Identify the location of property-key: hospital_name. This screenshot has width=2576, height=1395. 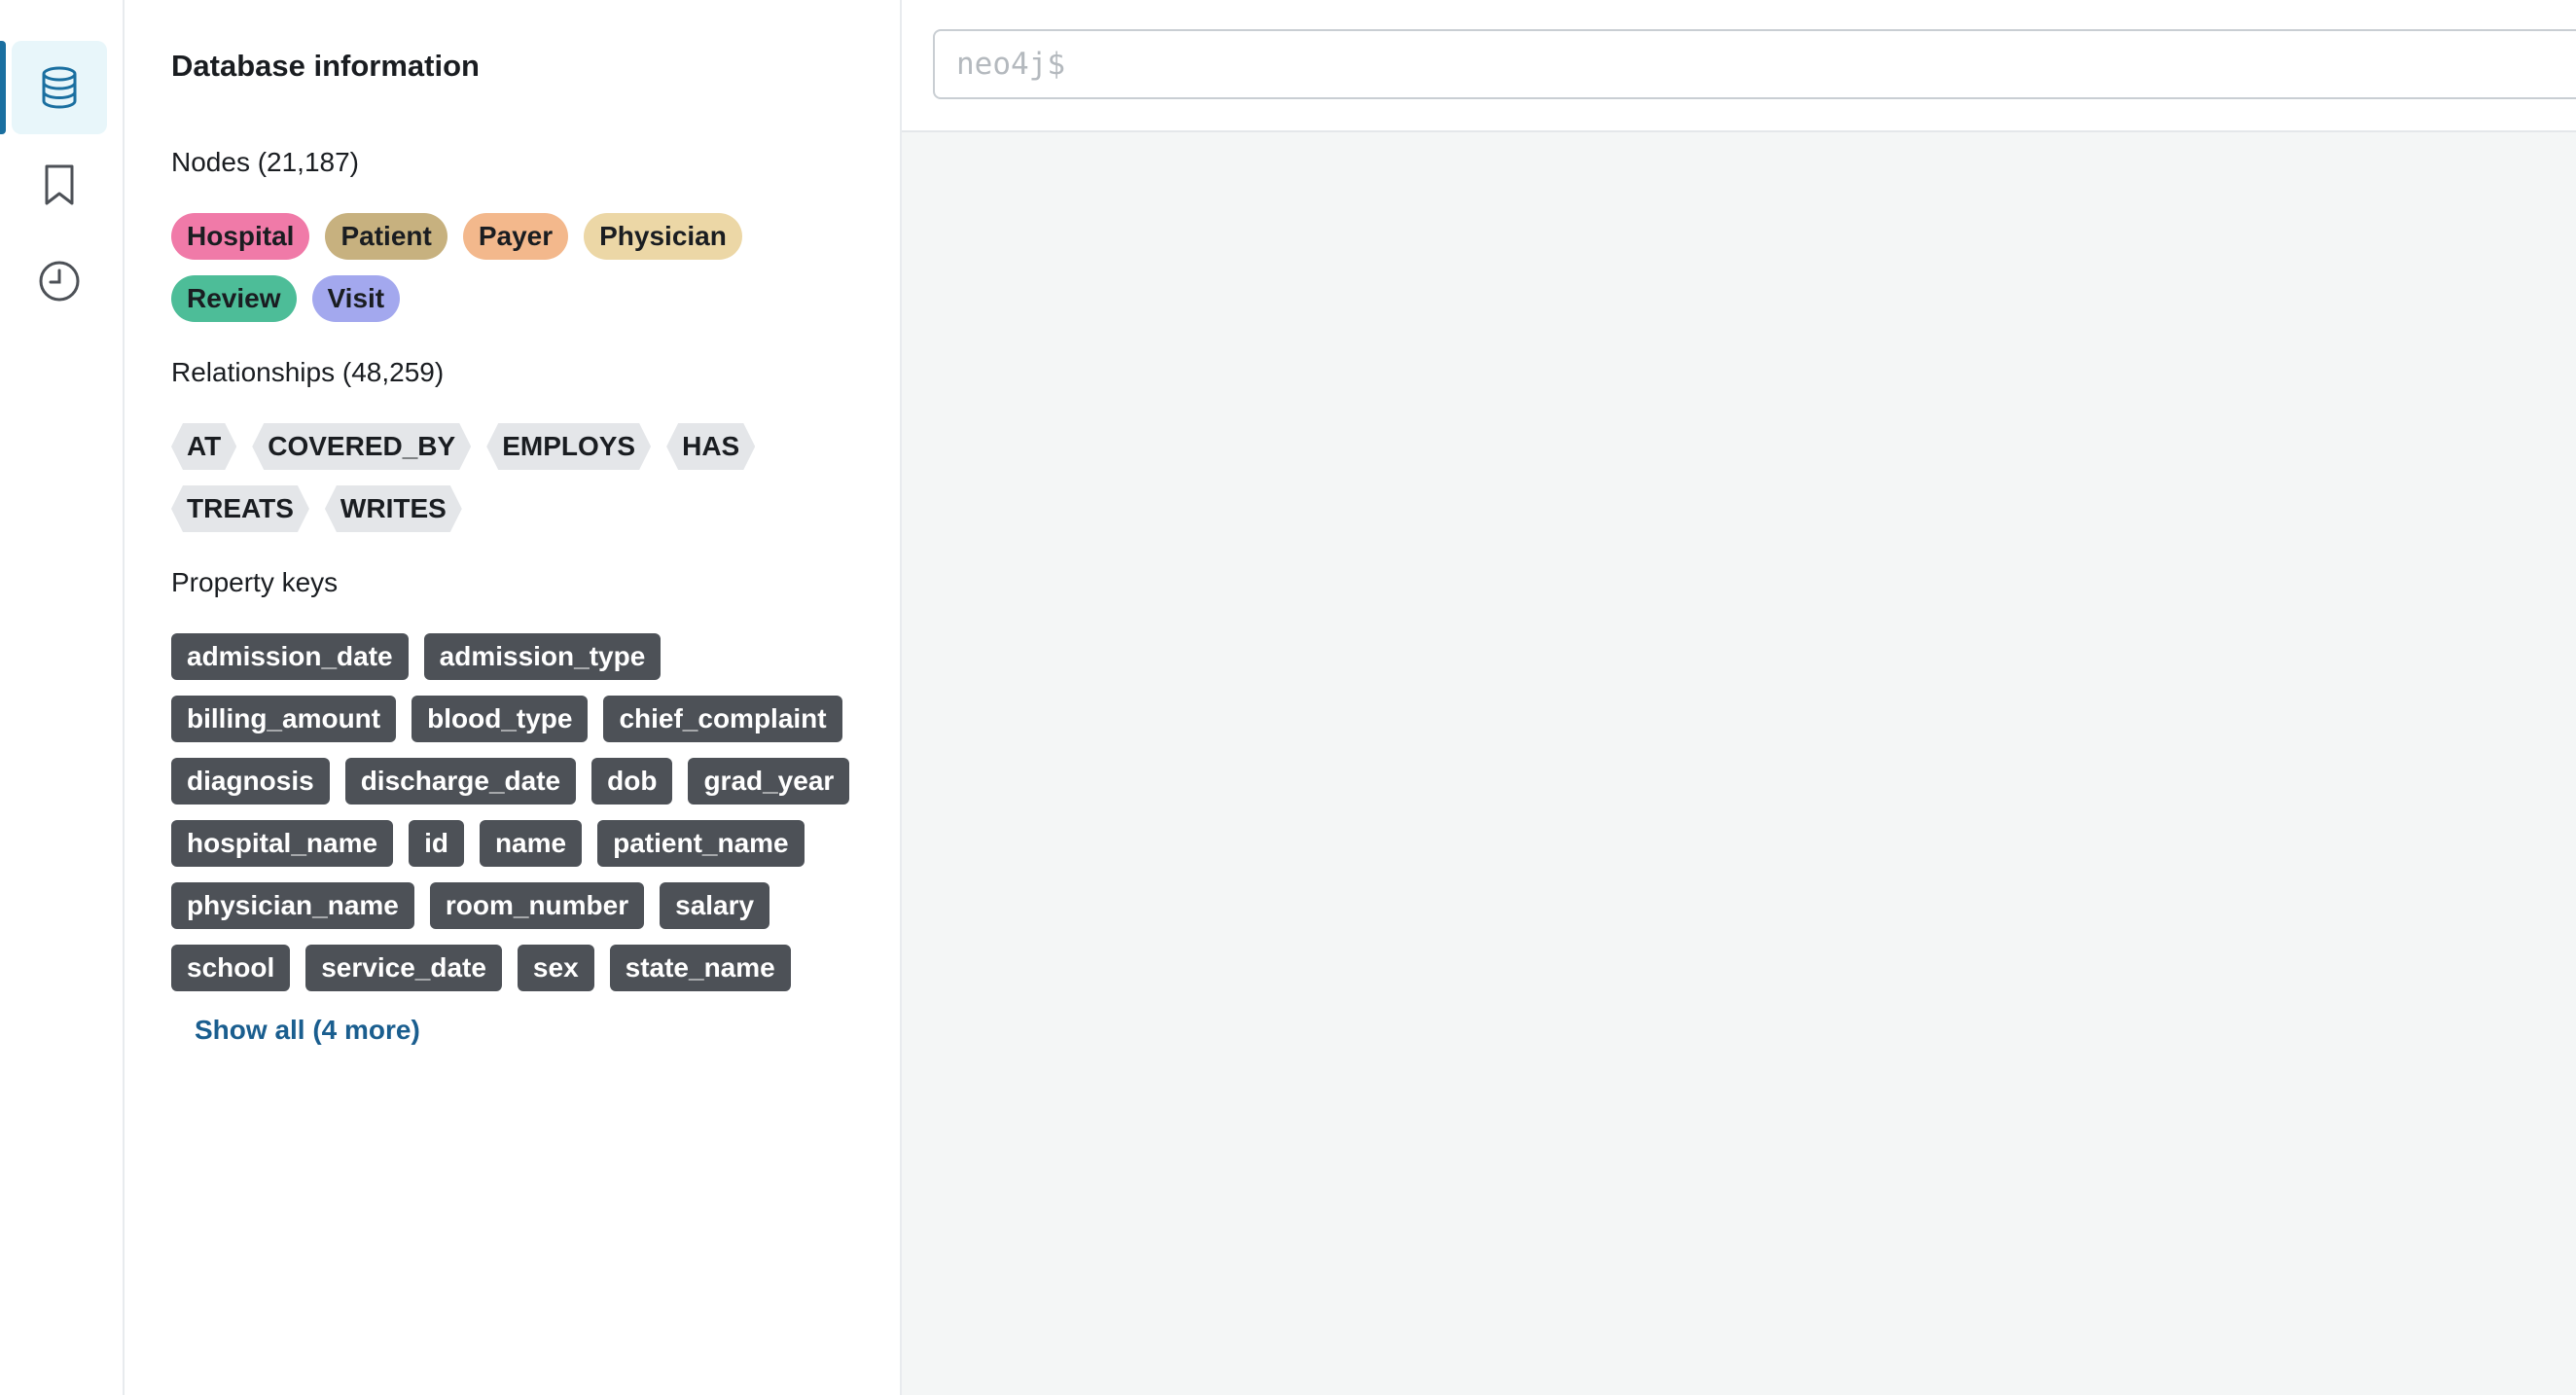
(282, 843).